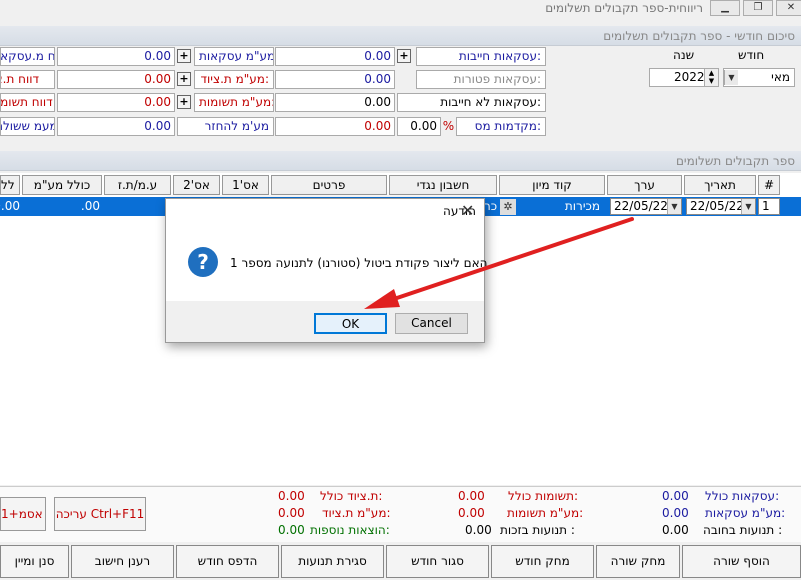 Image resolution: width=801 pixels, height=580 pixels. I want to click on arrow-annotation, so click(499, 263).